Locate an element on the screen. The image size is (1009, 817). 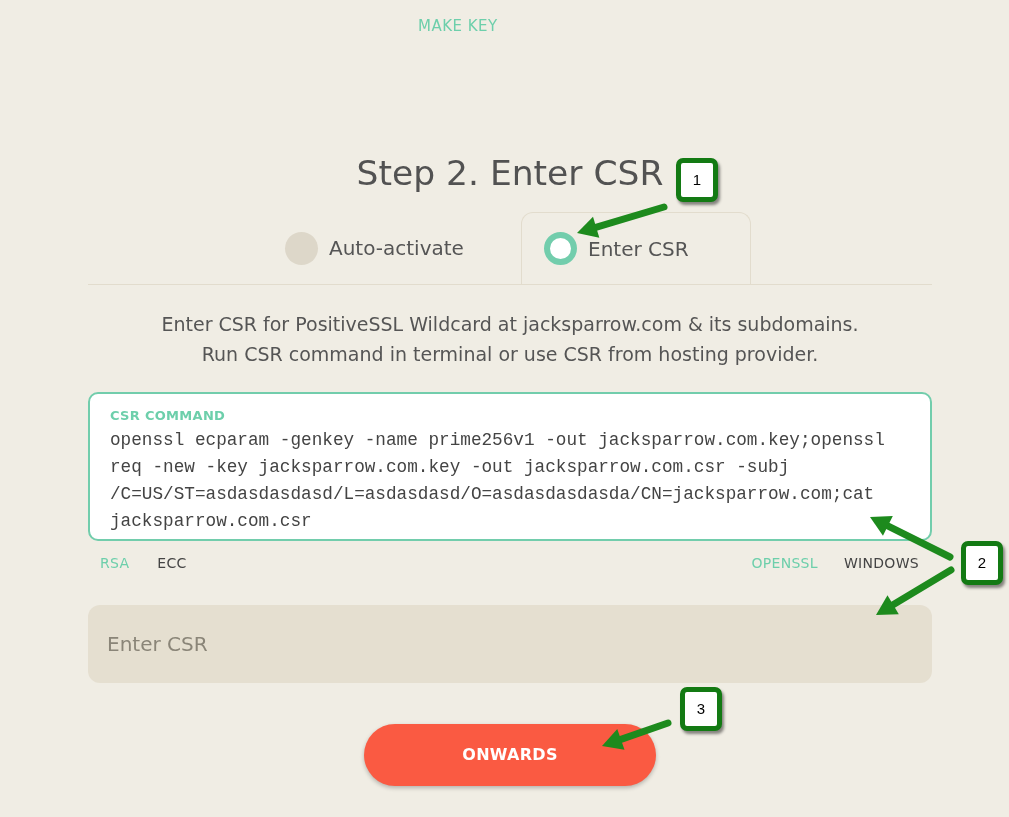
platform-option: WINDOWS is located at coordinates (881, 563).